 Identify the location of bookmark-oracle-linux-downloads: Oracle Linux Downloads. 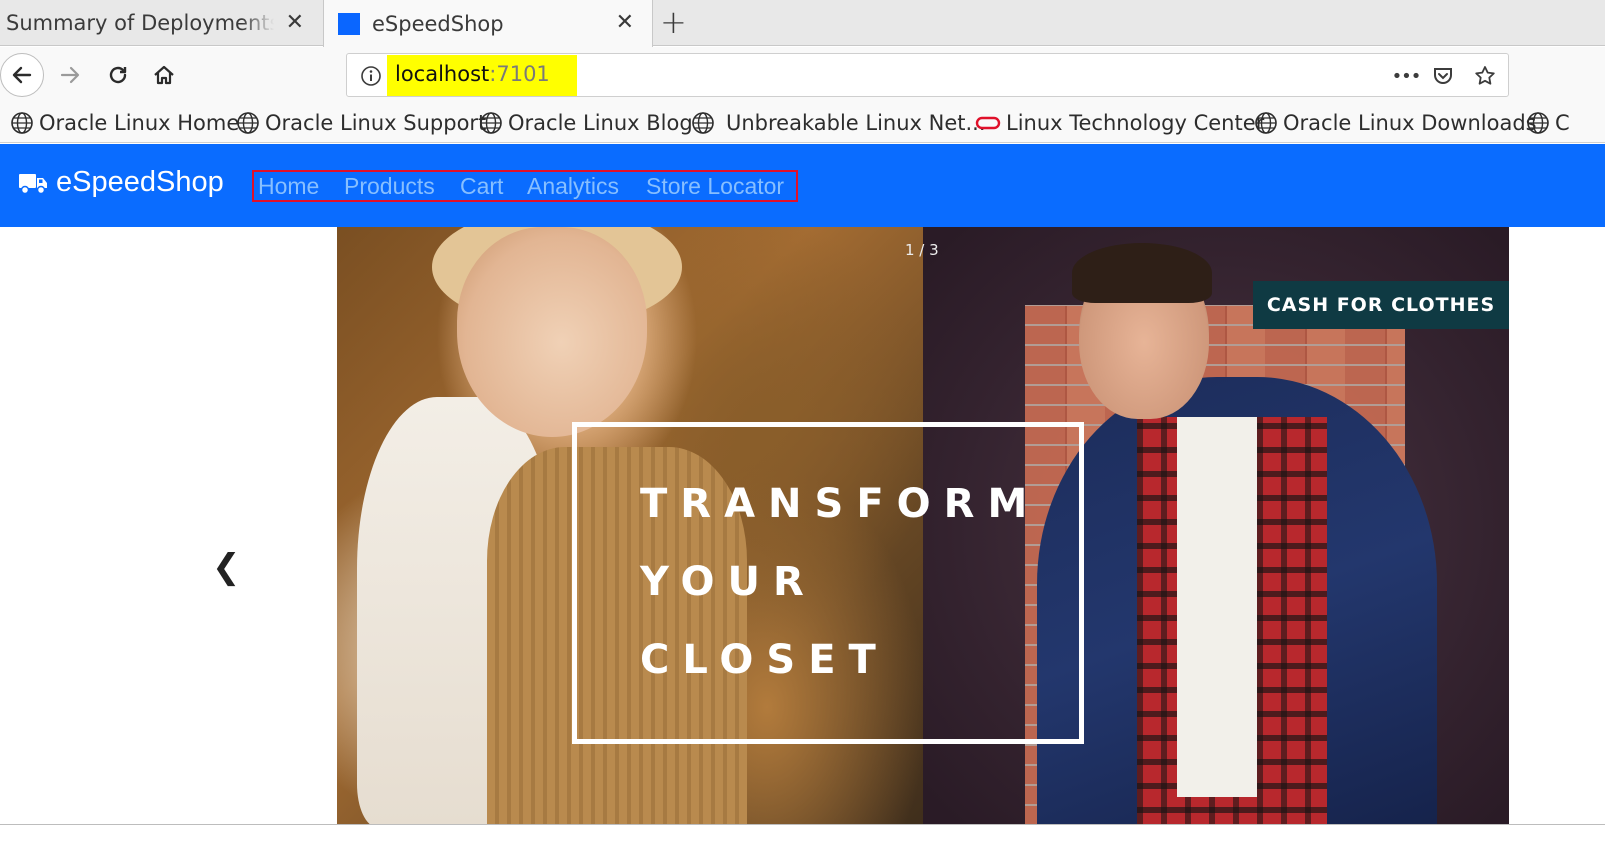
(1395, 123).